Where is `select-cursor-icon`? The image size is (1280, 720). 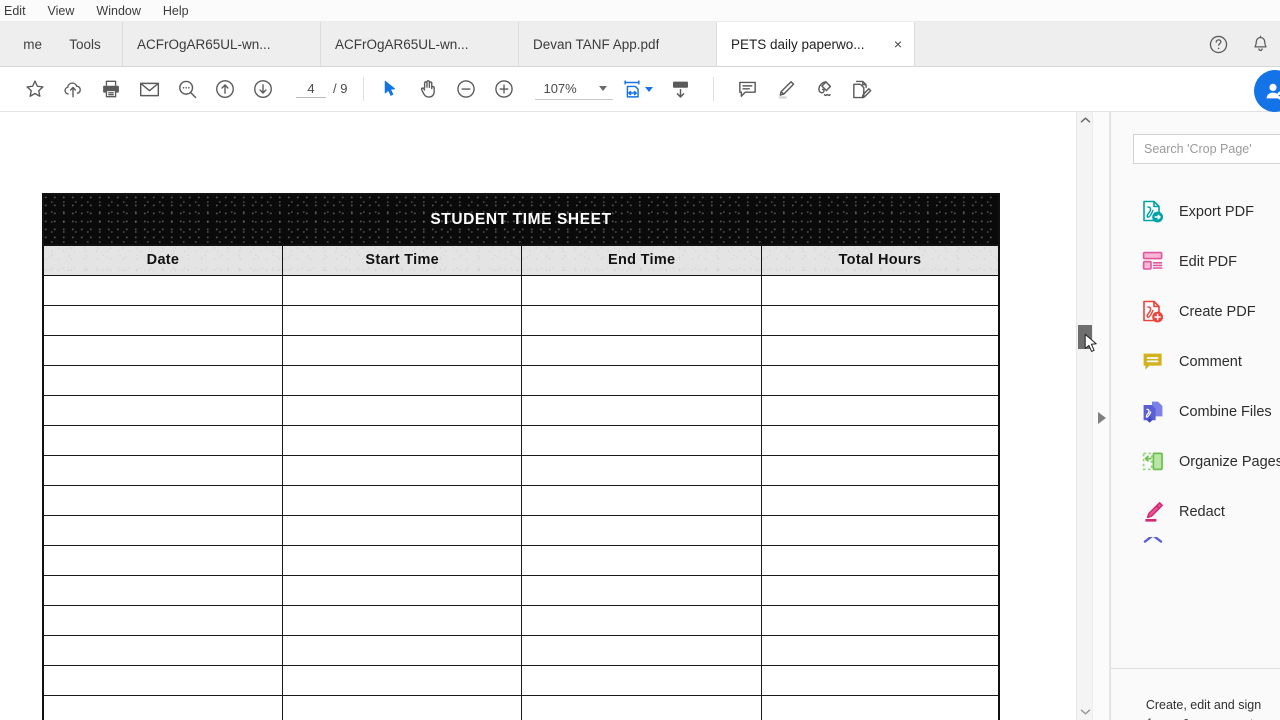 select-cursor-icon is located at coordinates (390, 89).